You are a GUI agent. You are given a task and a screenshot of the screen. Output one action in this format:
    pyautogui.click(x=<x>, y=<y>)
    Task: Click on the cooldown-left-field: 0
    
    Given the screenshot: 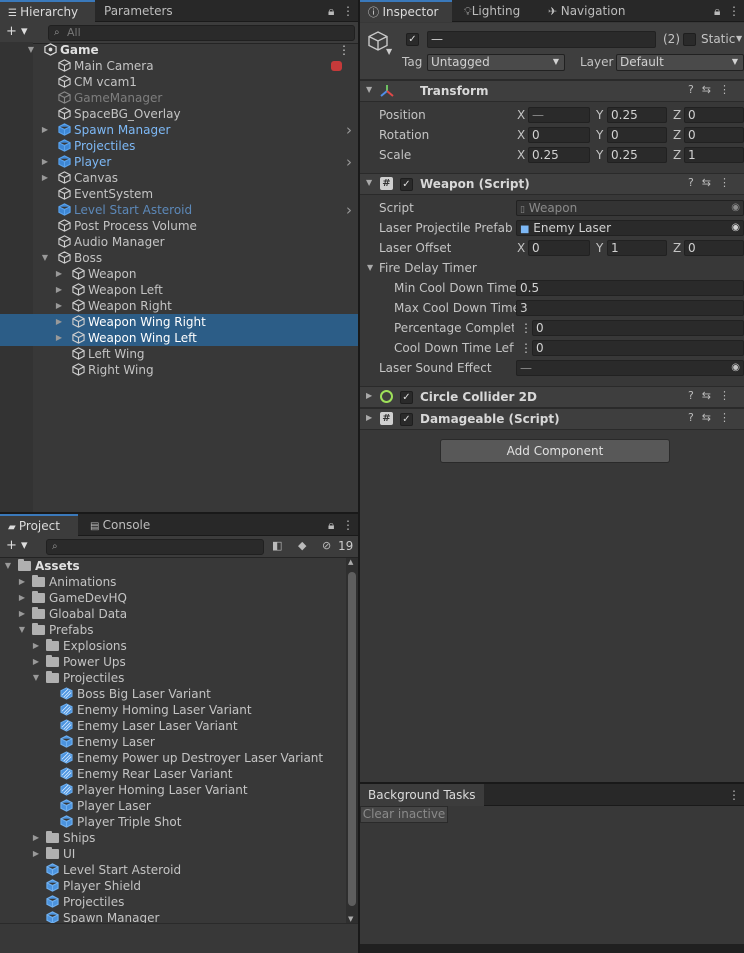 What is the action you would take?
    pyautogui.click(x=638, y=348)
    